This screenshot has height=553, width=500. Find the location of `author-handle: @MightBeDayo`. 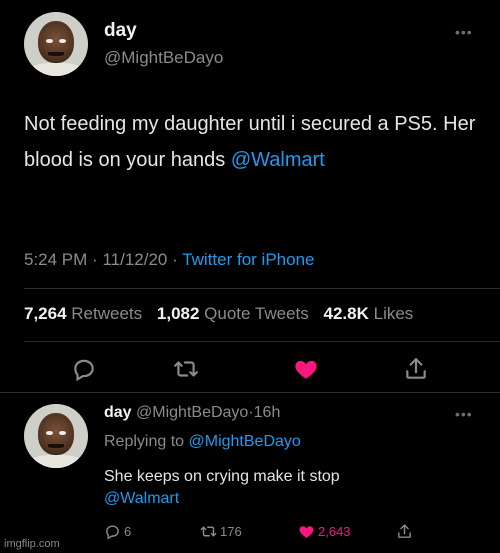

author-handle: @MightBeDayo is located at coordinates (163, 58).